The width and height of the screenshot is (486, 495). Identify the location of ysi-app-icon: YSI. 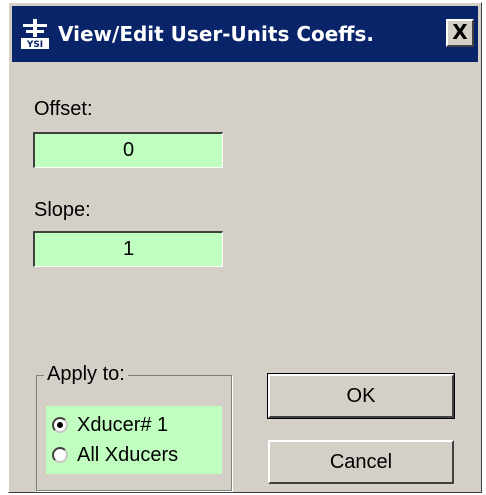
(35, 34).